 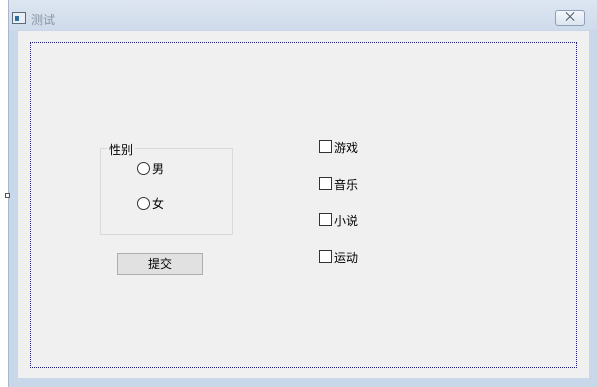 What do you see at coordinates (325, 183) in the screenshot?
I see `checkbox-music` at bounding box center [325, 183].